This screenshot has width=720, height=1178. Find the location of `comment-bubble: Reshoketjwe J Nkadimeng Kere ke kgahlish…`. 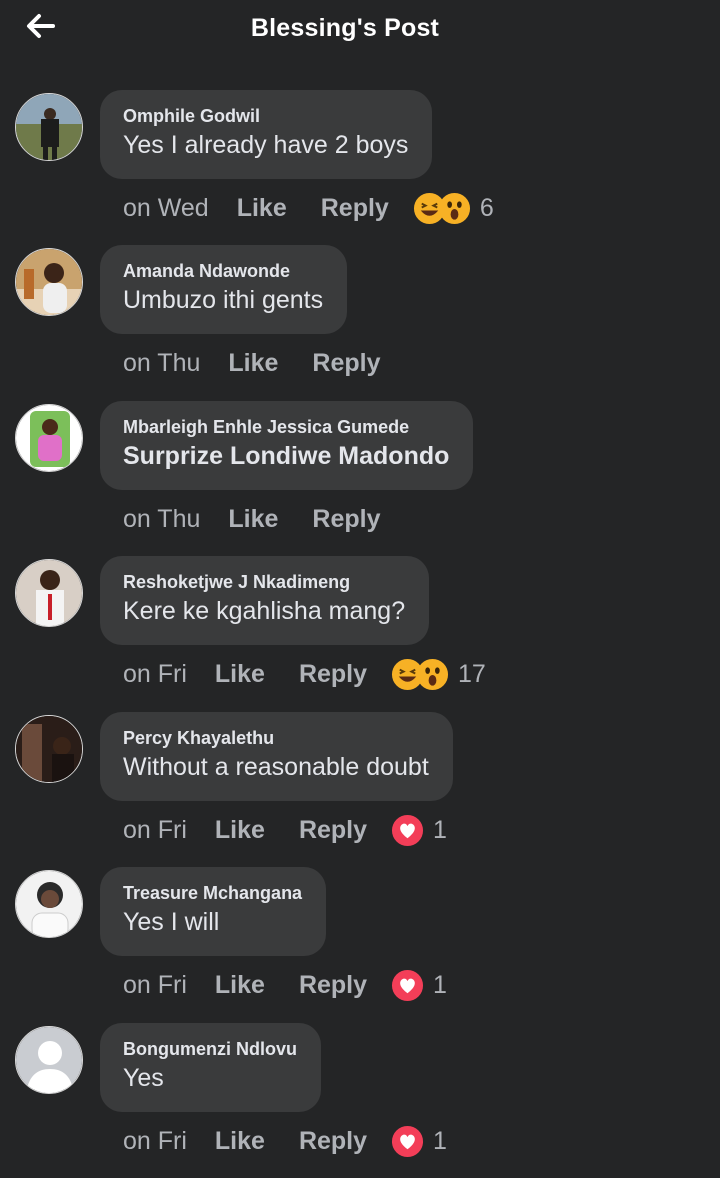

comment-bubble: Reshoketjwe J Nkadimeng Kere ke kgahlish… is located at coordinates (265, 600).